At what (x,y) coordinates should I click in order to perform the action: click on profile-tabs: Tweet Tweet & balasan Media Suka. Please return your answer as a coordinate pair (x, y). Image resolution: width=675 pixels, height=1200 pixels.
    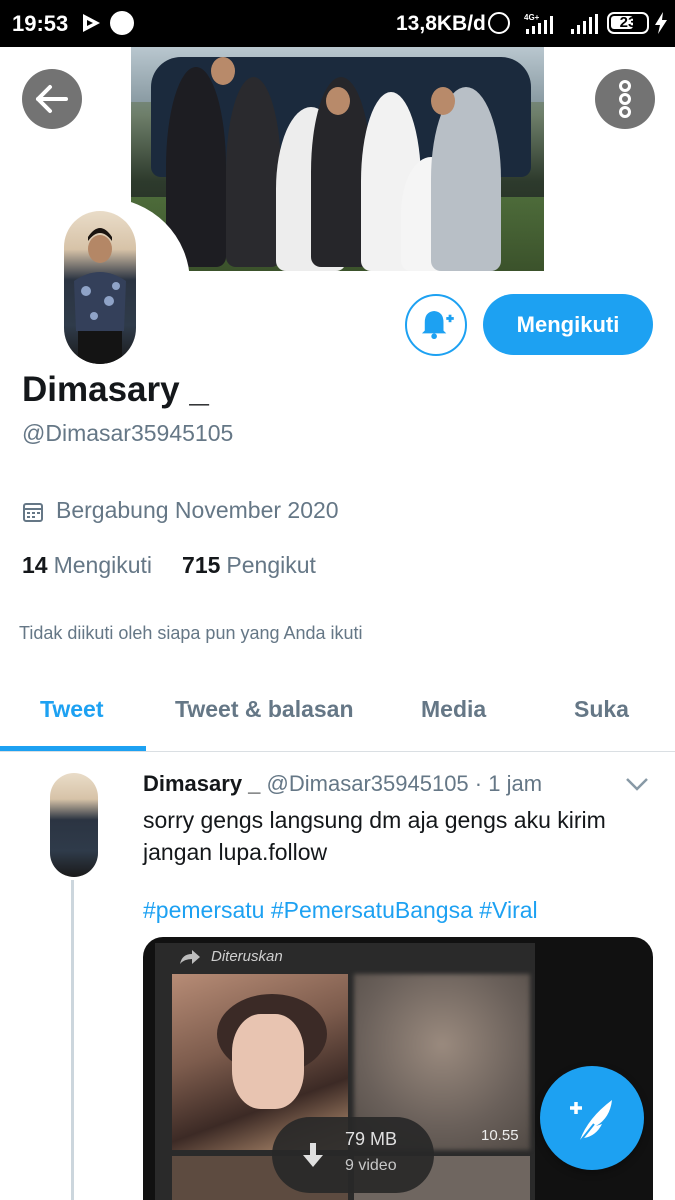
    Looking at the image, I should click on (337, 711).